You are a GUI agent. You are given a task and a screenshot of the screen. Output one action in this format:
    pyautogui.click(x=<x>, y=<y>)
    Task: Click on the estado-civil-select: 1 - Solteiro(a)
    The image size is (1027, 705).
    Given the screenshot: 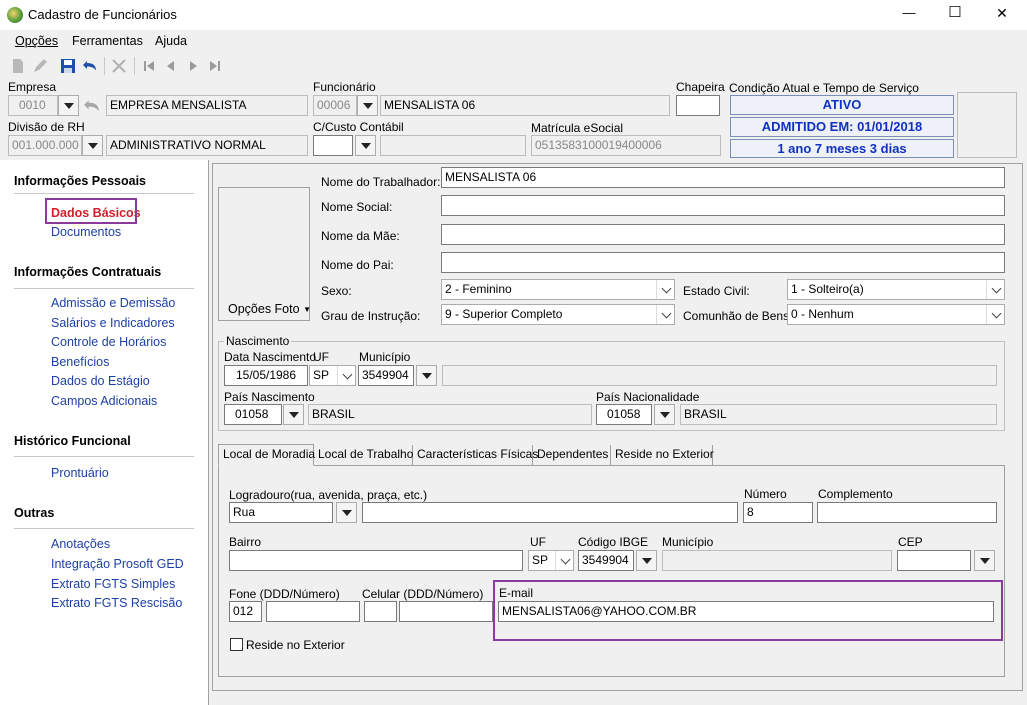 What is the action you would take?
    pyautogui.click(x=896, y=289)
    